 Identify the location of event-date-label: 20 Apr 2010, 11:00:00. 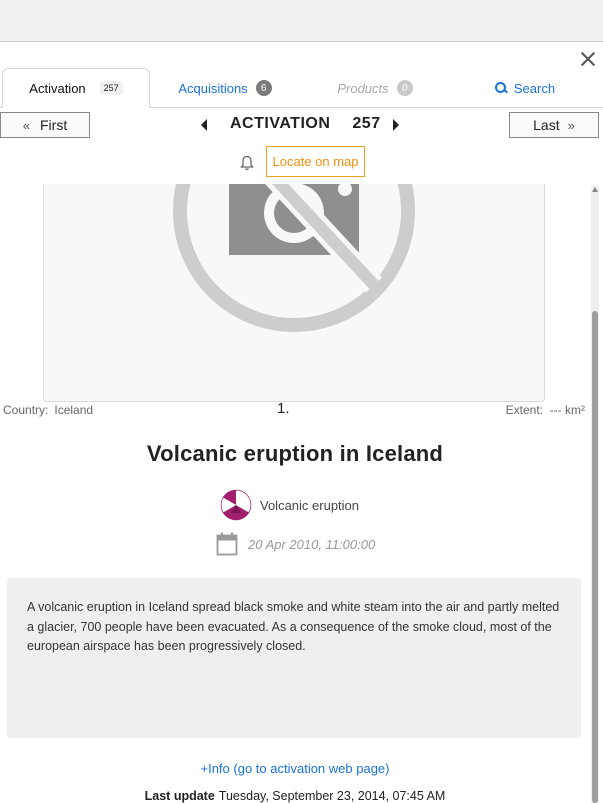
(312, 544).